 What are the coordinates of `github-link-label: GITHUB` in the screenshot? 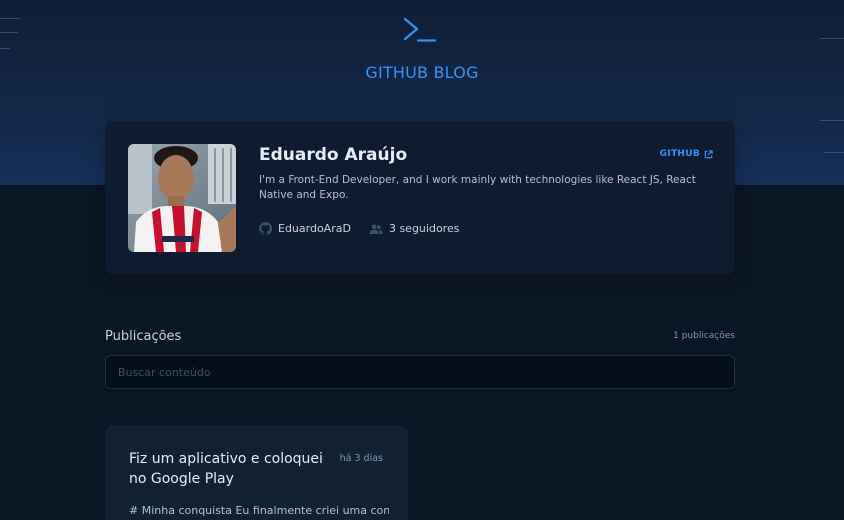 It's located at (679, 154).